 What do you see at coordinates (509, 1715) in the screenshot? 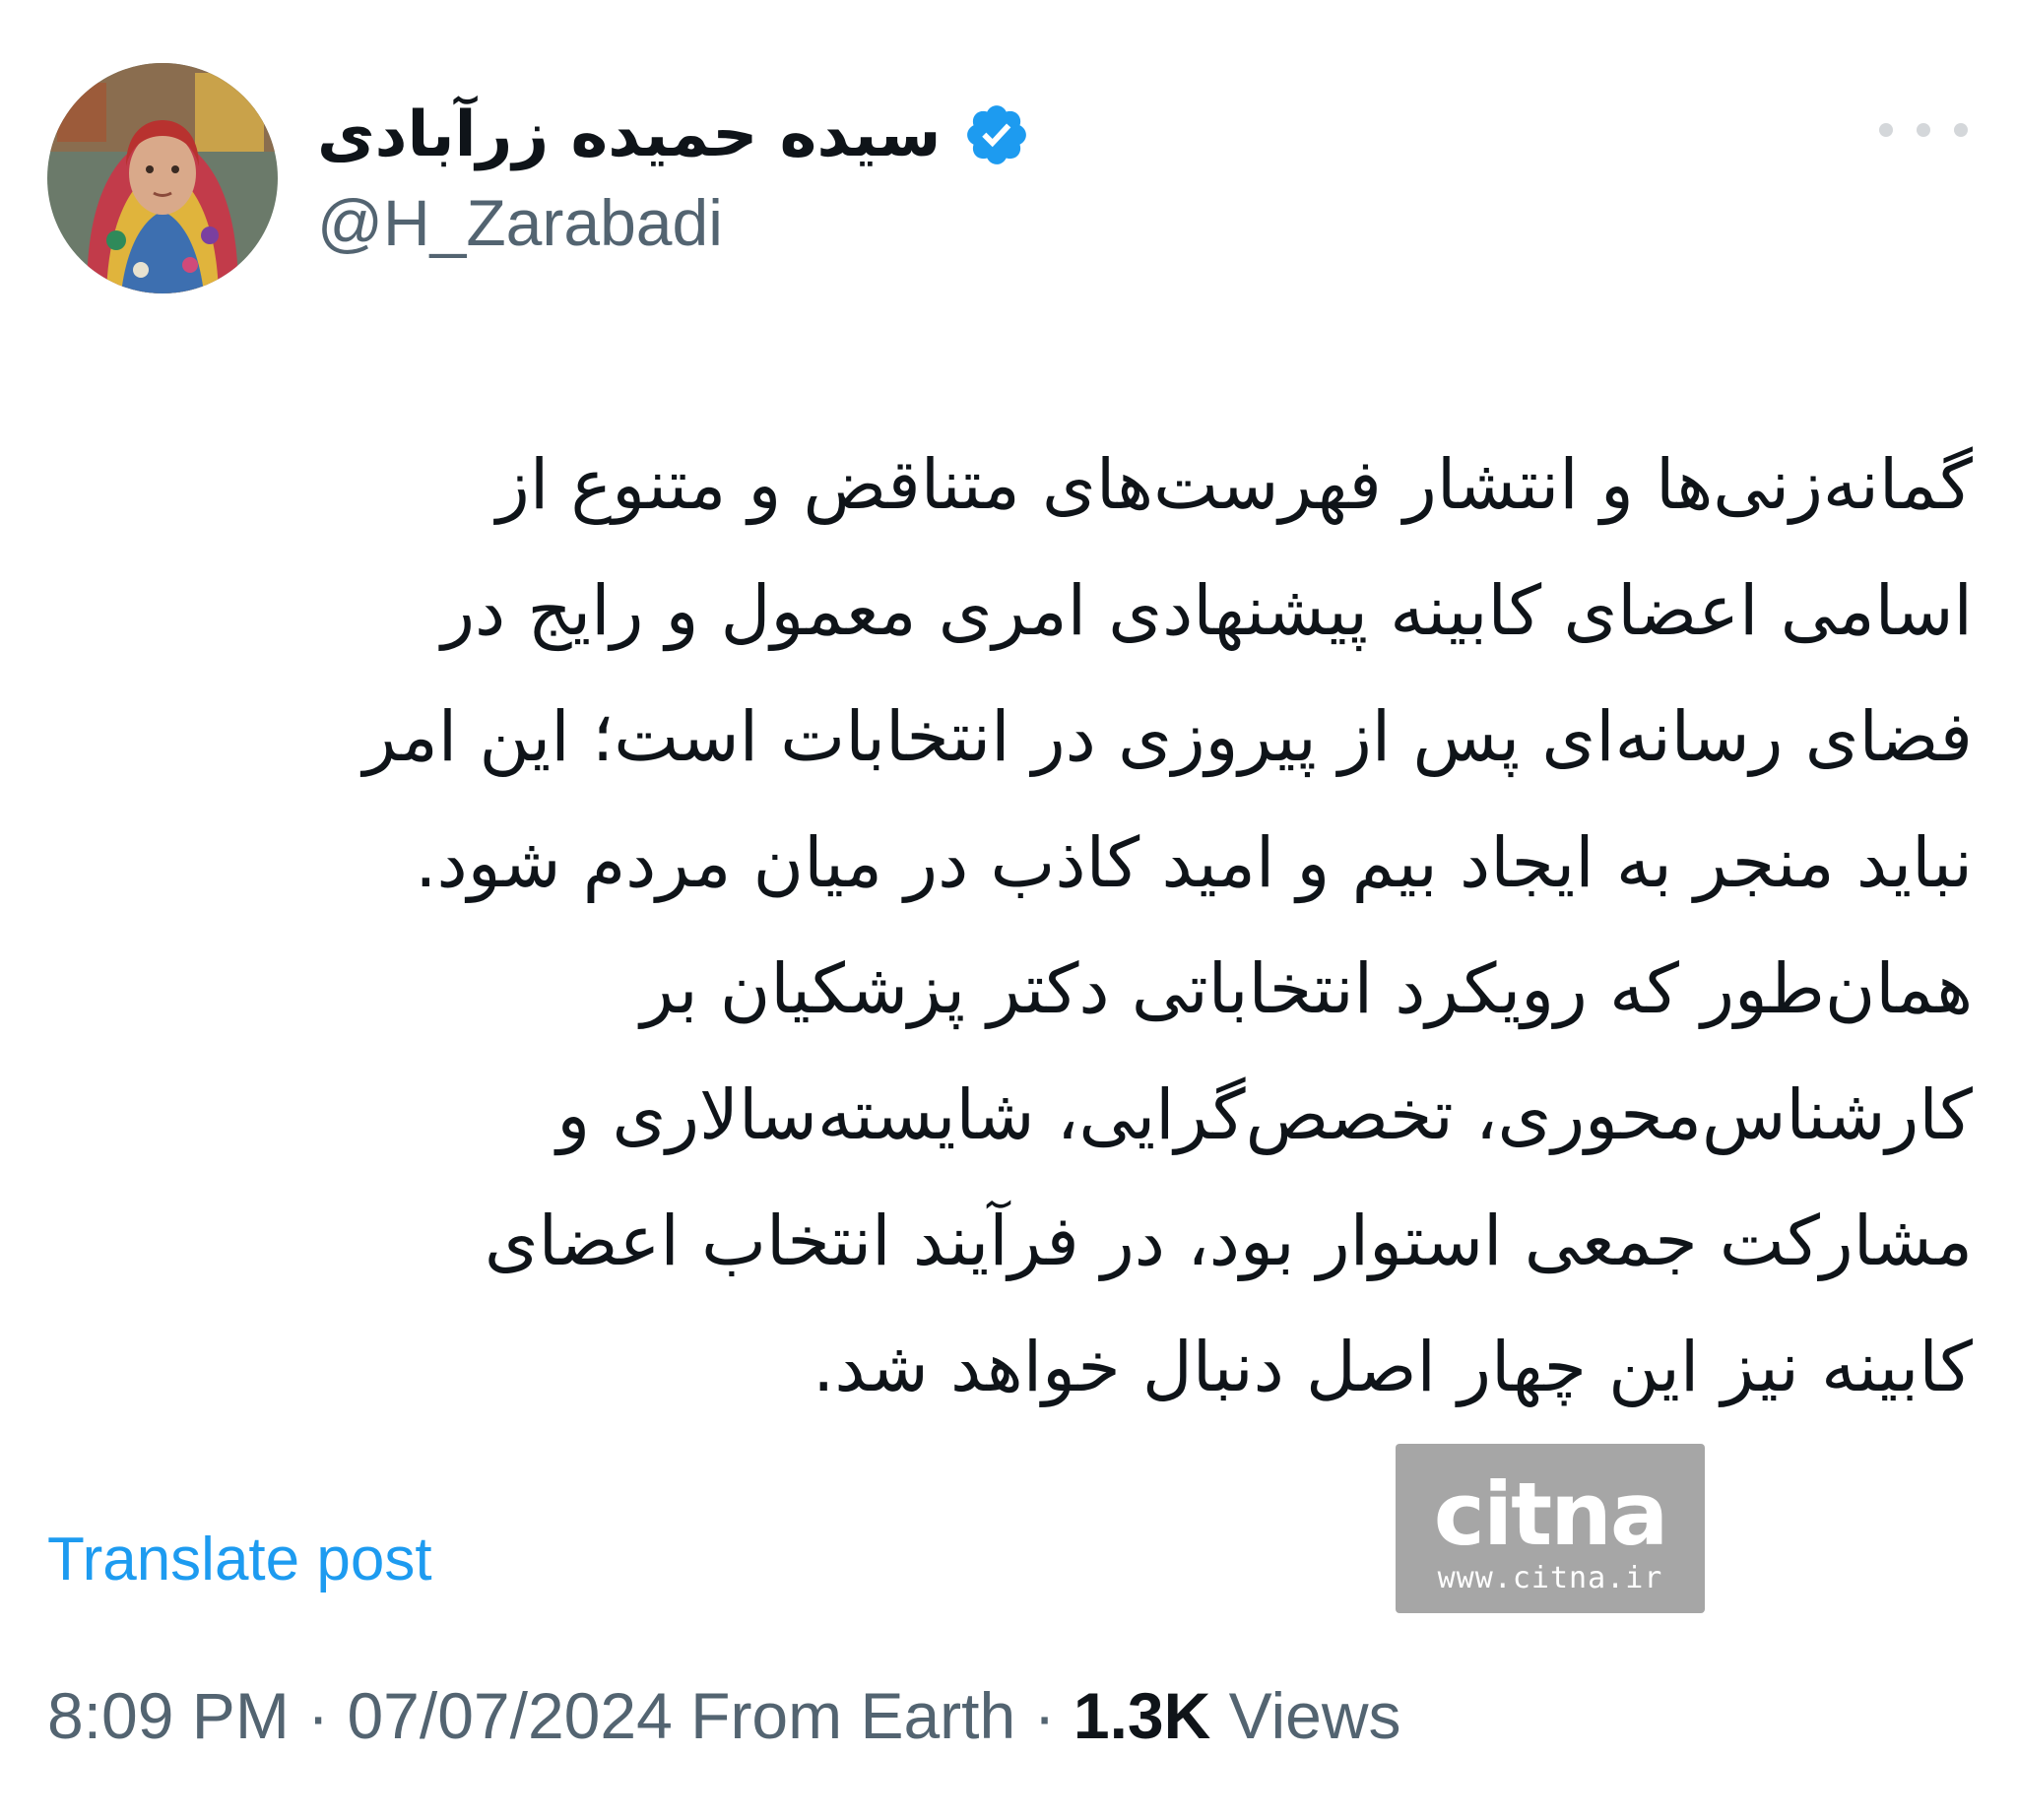
I see `tweet-date: 07/07/2024` at bounding box center [509, 1715].